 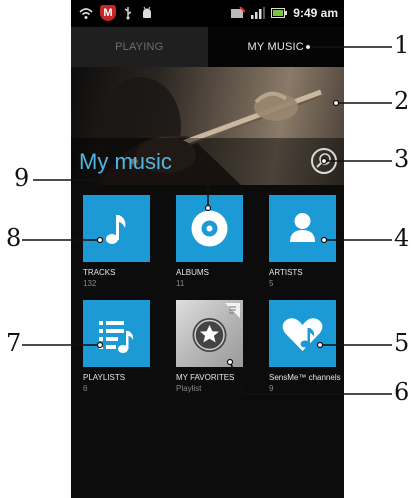 I want to click on callout-5: 5, so click(x=402, y=343).